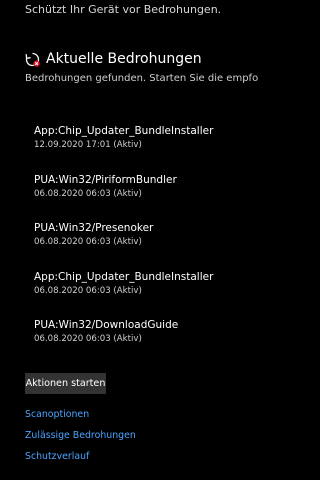 Image resolution: width=320 pixels, height=480 pixels. Describe the element at coordinates (80, 436) in the screenshot. I see `allowed-threats-link: Zulässige Bedrohungen` at that location.